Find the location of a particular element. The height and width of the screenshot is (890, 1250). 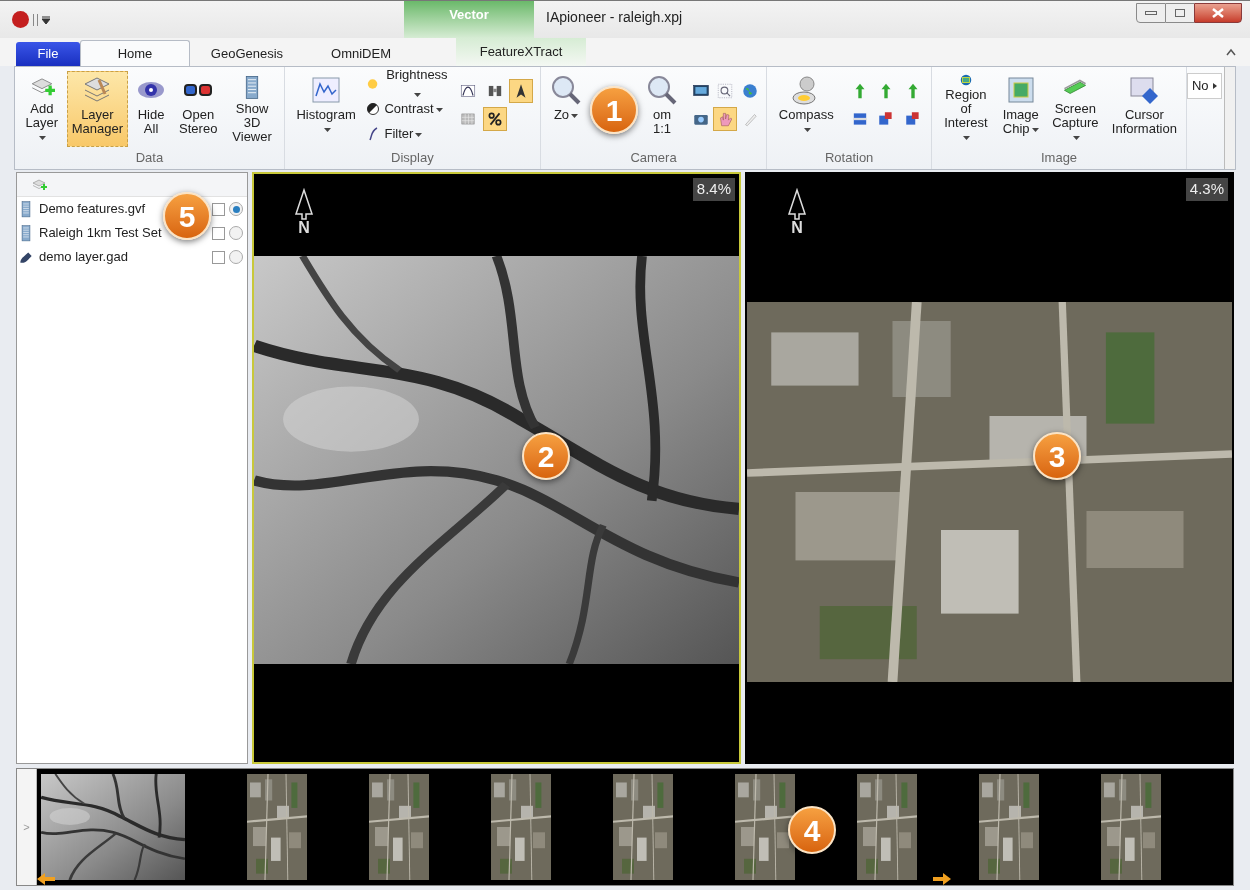

ribbon-overflow-button: No is located at coordinates (1204, 86).